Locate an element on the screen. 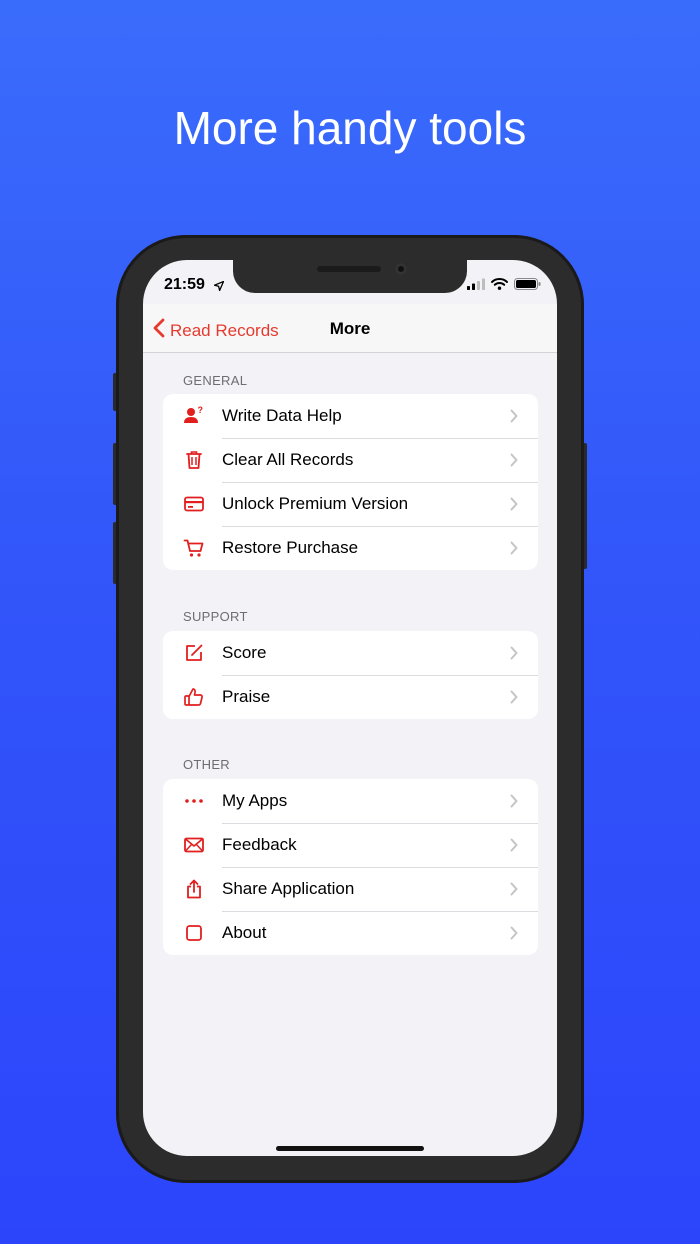 Image resolution: width=700 pixels, height=1244 pixels. row-my-apps: My Apps is located at coordinates (350, 801).